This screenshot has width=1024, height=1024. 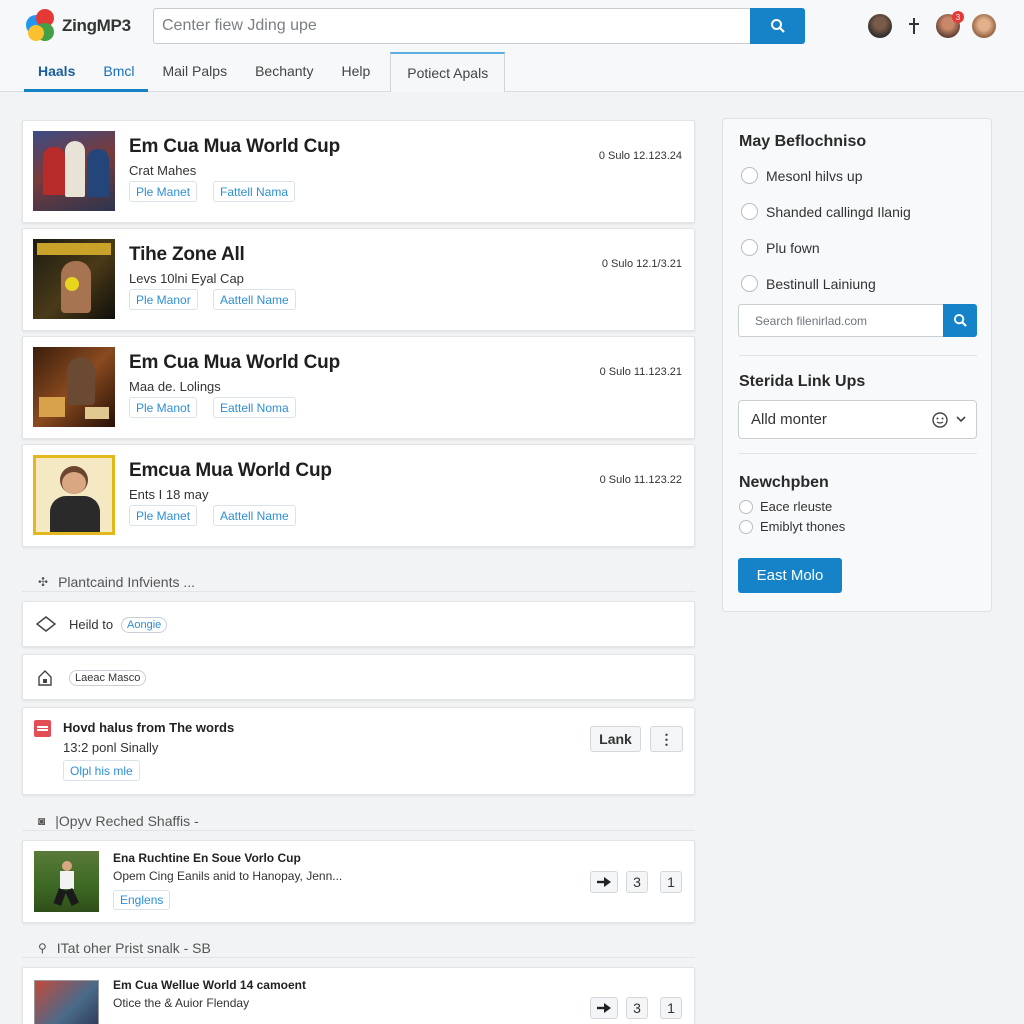 I want to click on song-meta: 0 Sulo 11.123.22, so click(x=640, y=480).